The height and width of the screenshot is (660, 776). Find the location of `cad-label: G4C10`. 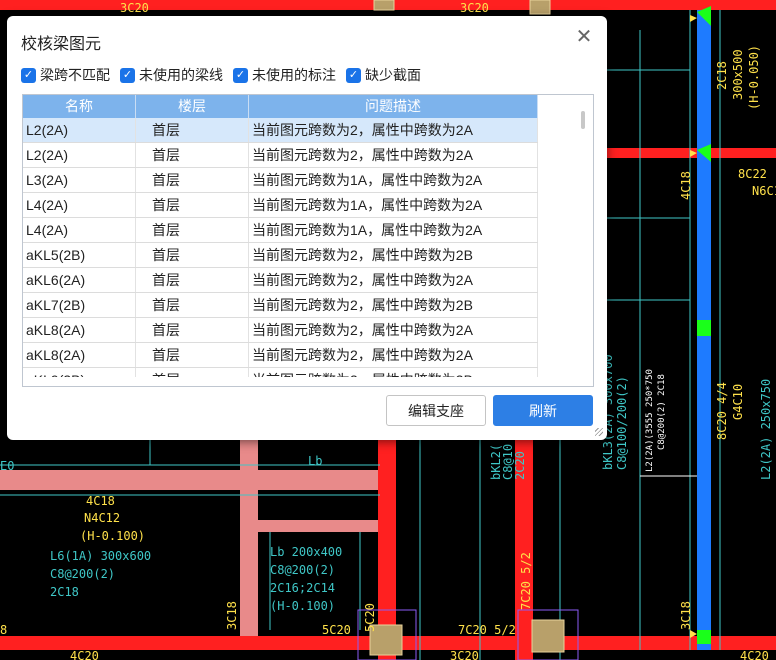

cad-label: G4C10 is located at coordinates (738, 402).